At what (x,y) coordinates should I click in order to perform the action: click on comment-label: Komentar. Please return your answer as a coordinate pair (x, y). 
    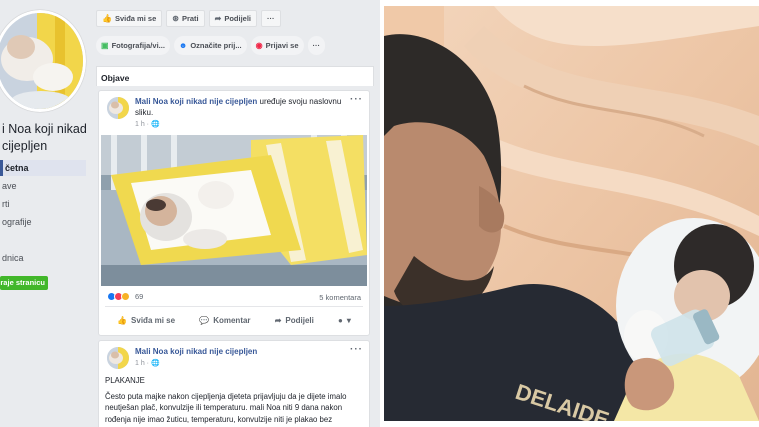
    Looking at the image, I should click on (232, 320).